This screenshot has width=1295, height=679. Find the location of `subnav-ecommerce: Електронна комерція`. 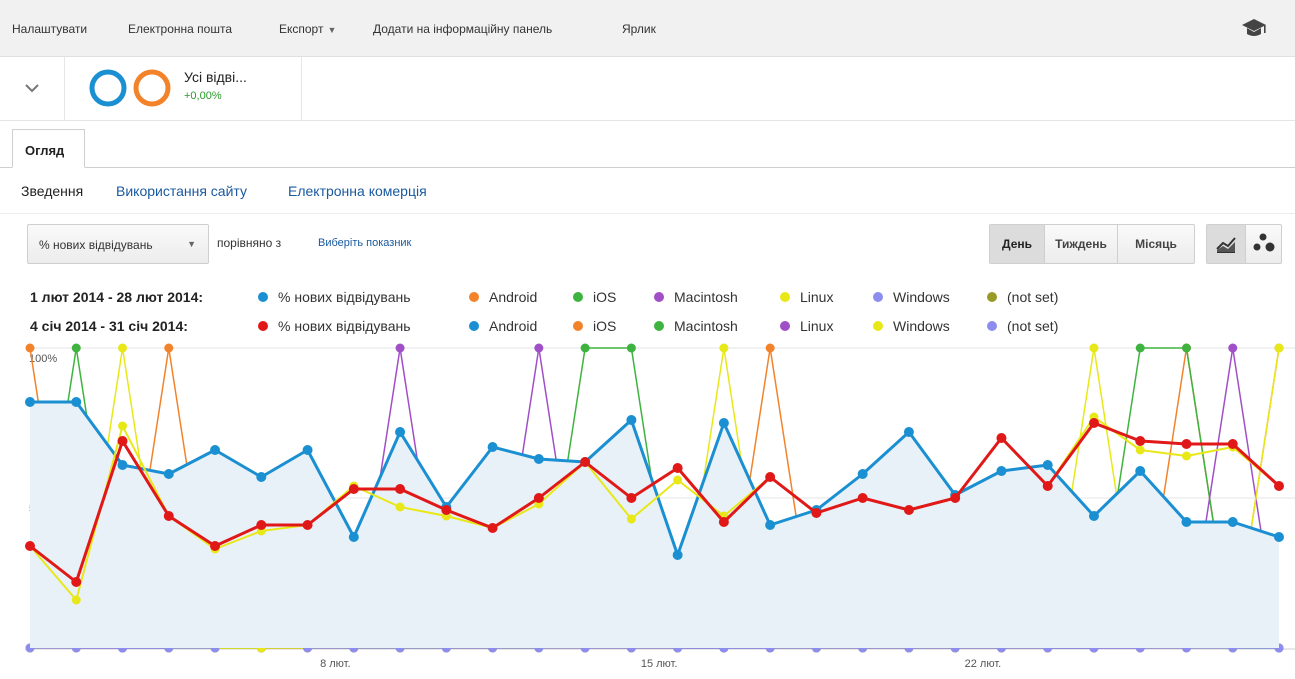

subnav-ecommerce: Електронна комерція is located at coordinates (357, 191).